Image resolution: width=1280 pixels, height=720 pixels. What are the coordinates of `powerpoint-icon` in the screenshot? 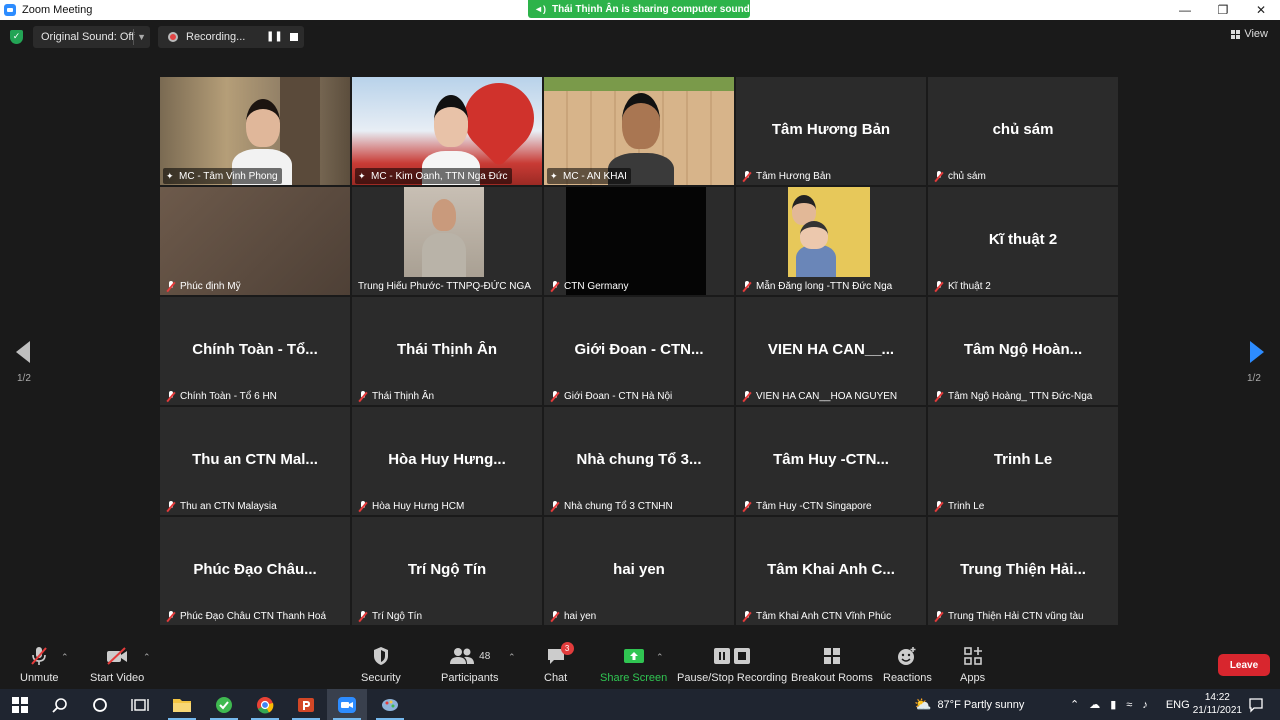 It's located at (306, 704).